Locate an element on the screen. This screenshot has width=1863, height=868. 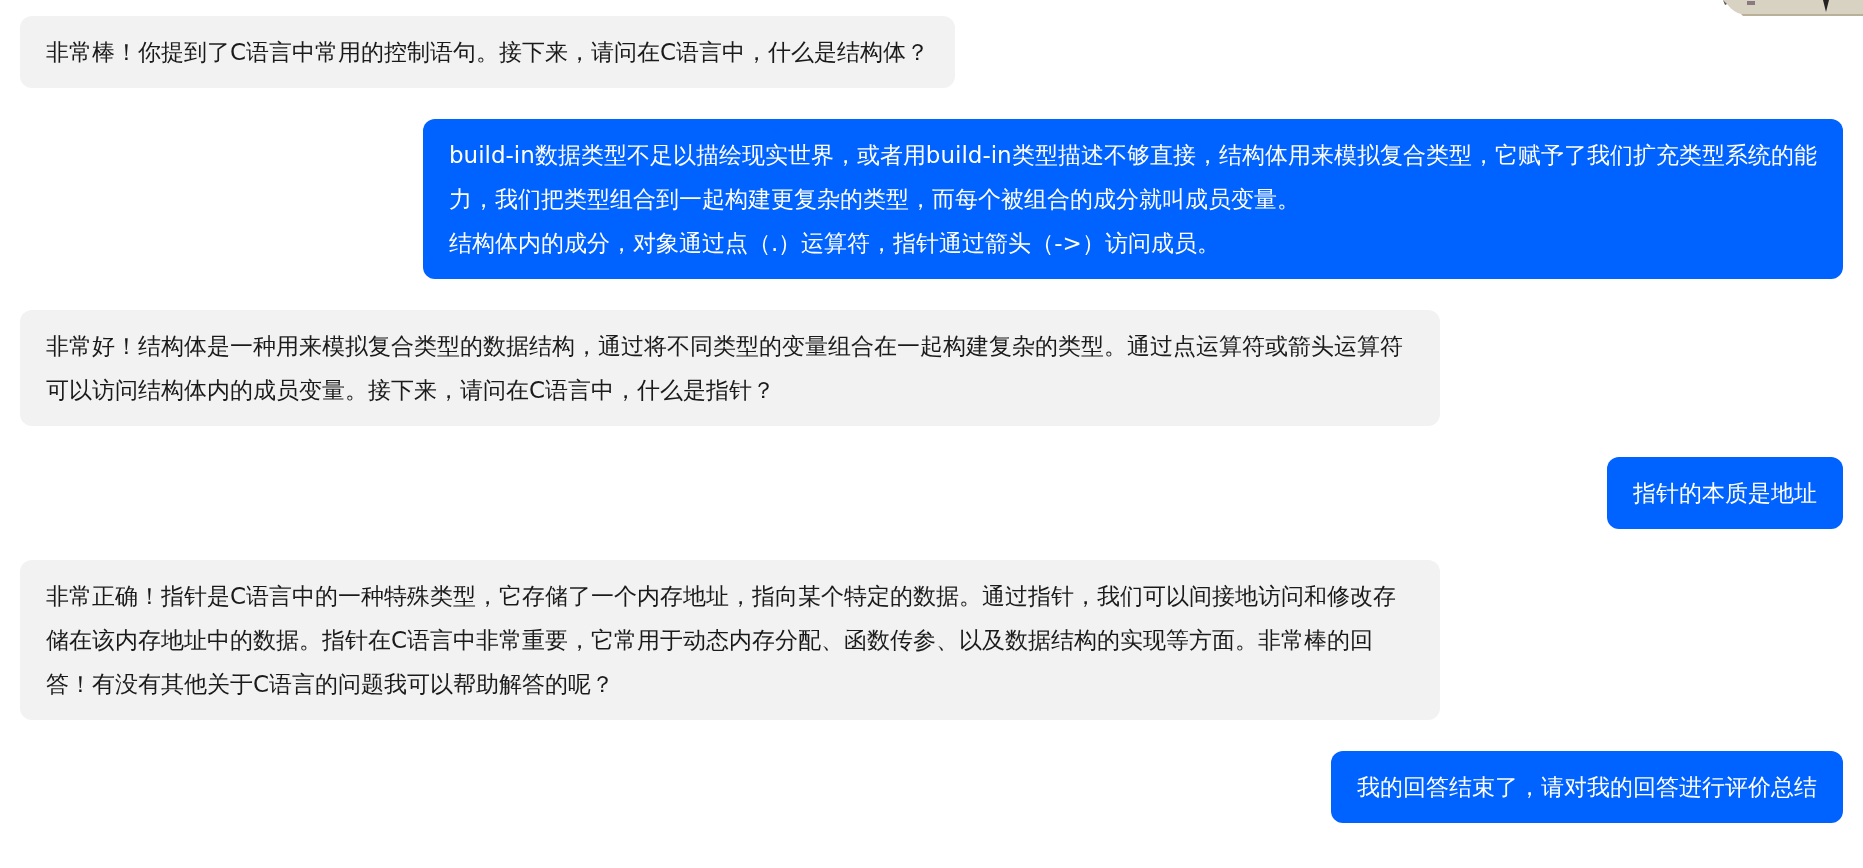
message-text: 结构体内的成分，对象通过点（.）运算符，指针通过箭头（->）访问成员。 is located at coordinates (835, 243).